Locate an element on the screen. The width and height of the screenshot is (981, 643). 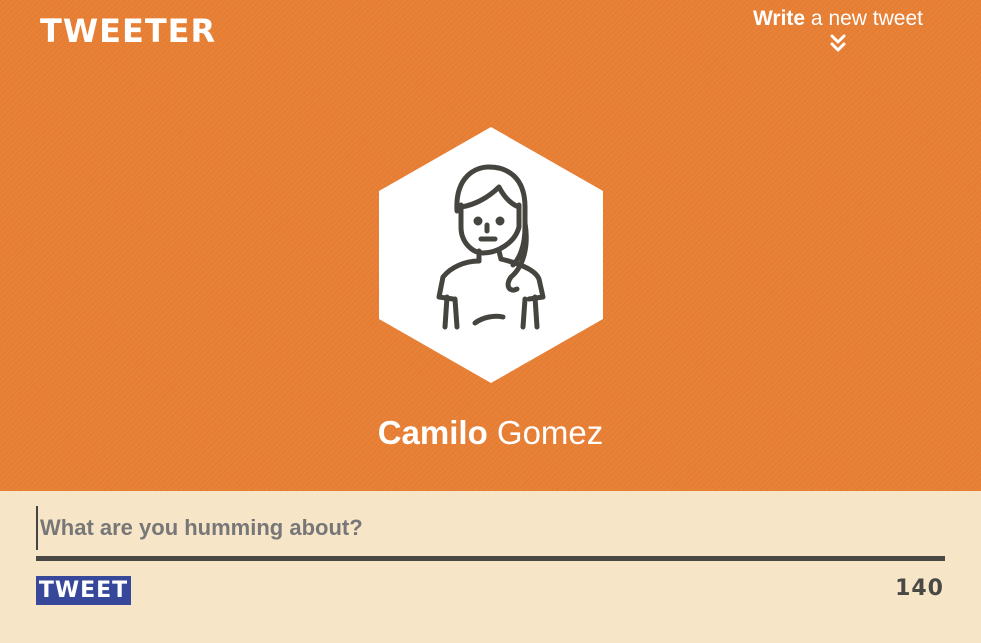
user-first-name: Camilo is located at coordinates (432, 432).